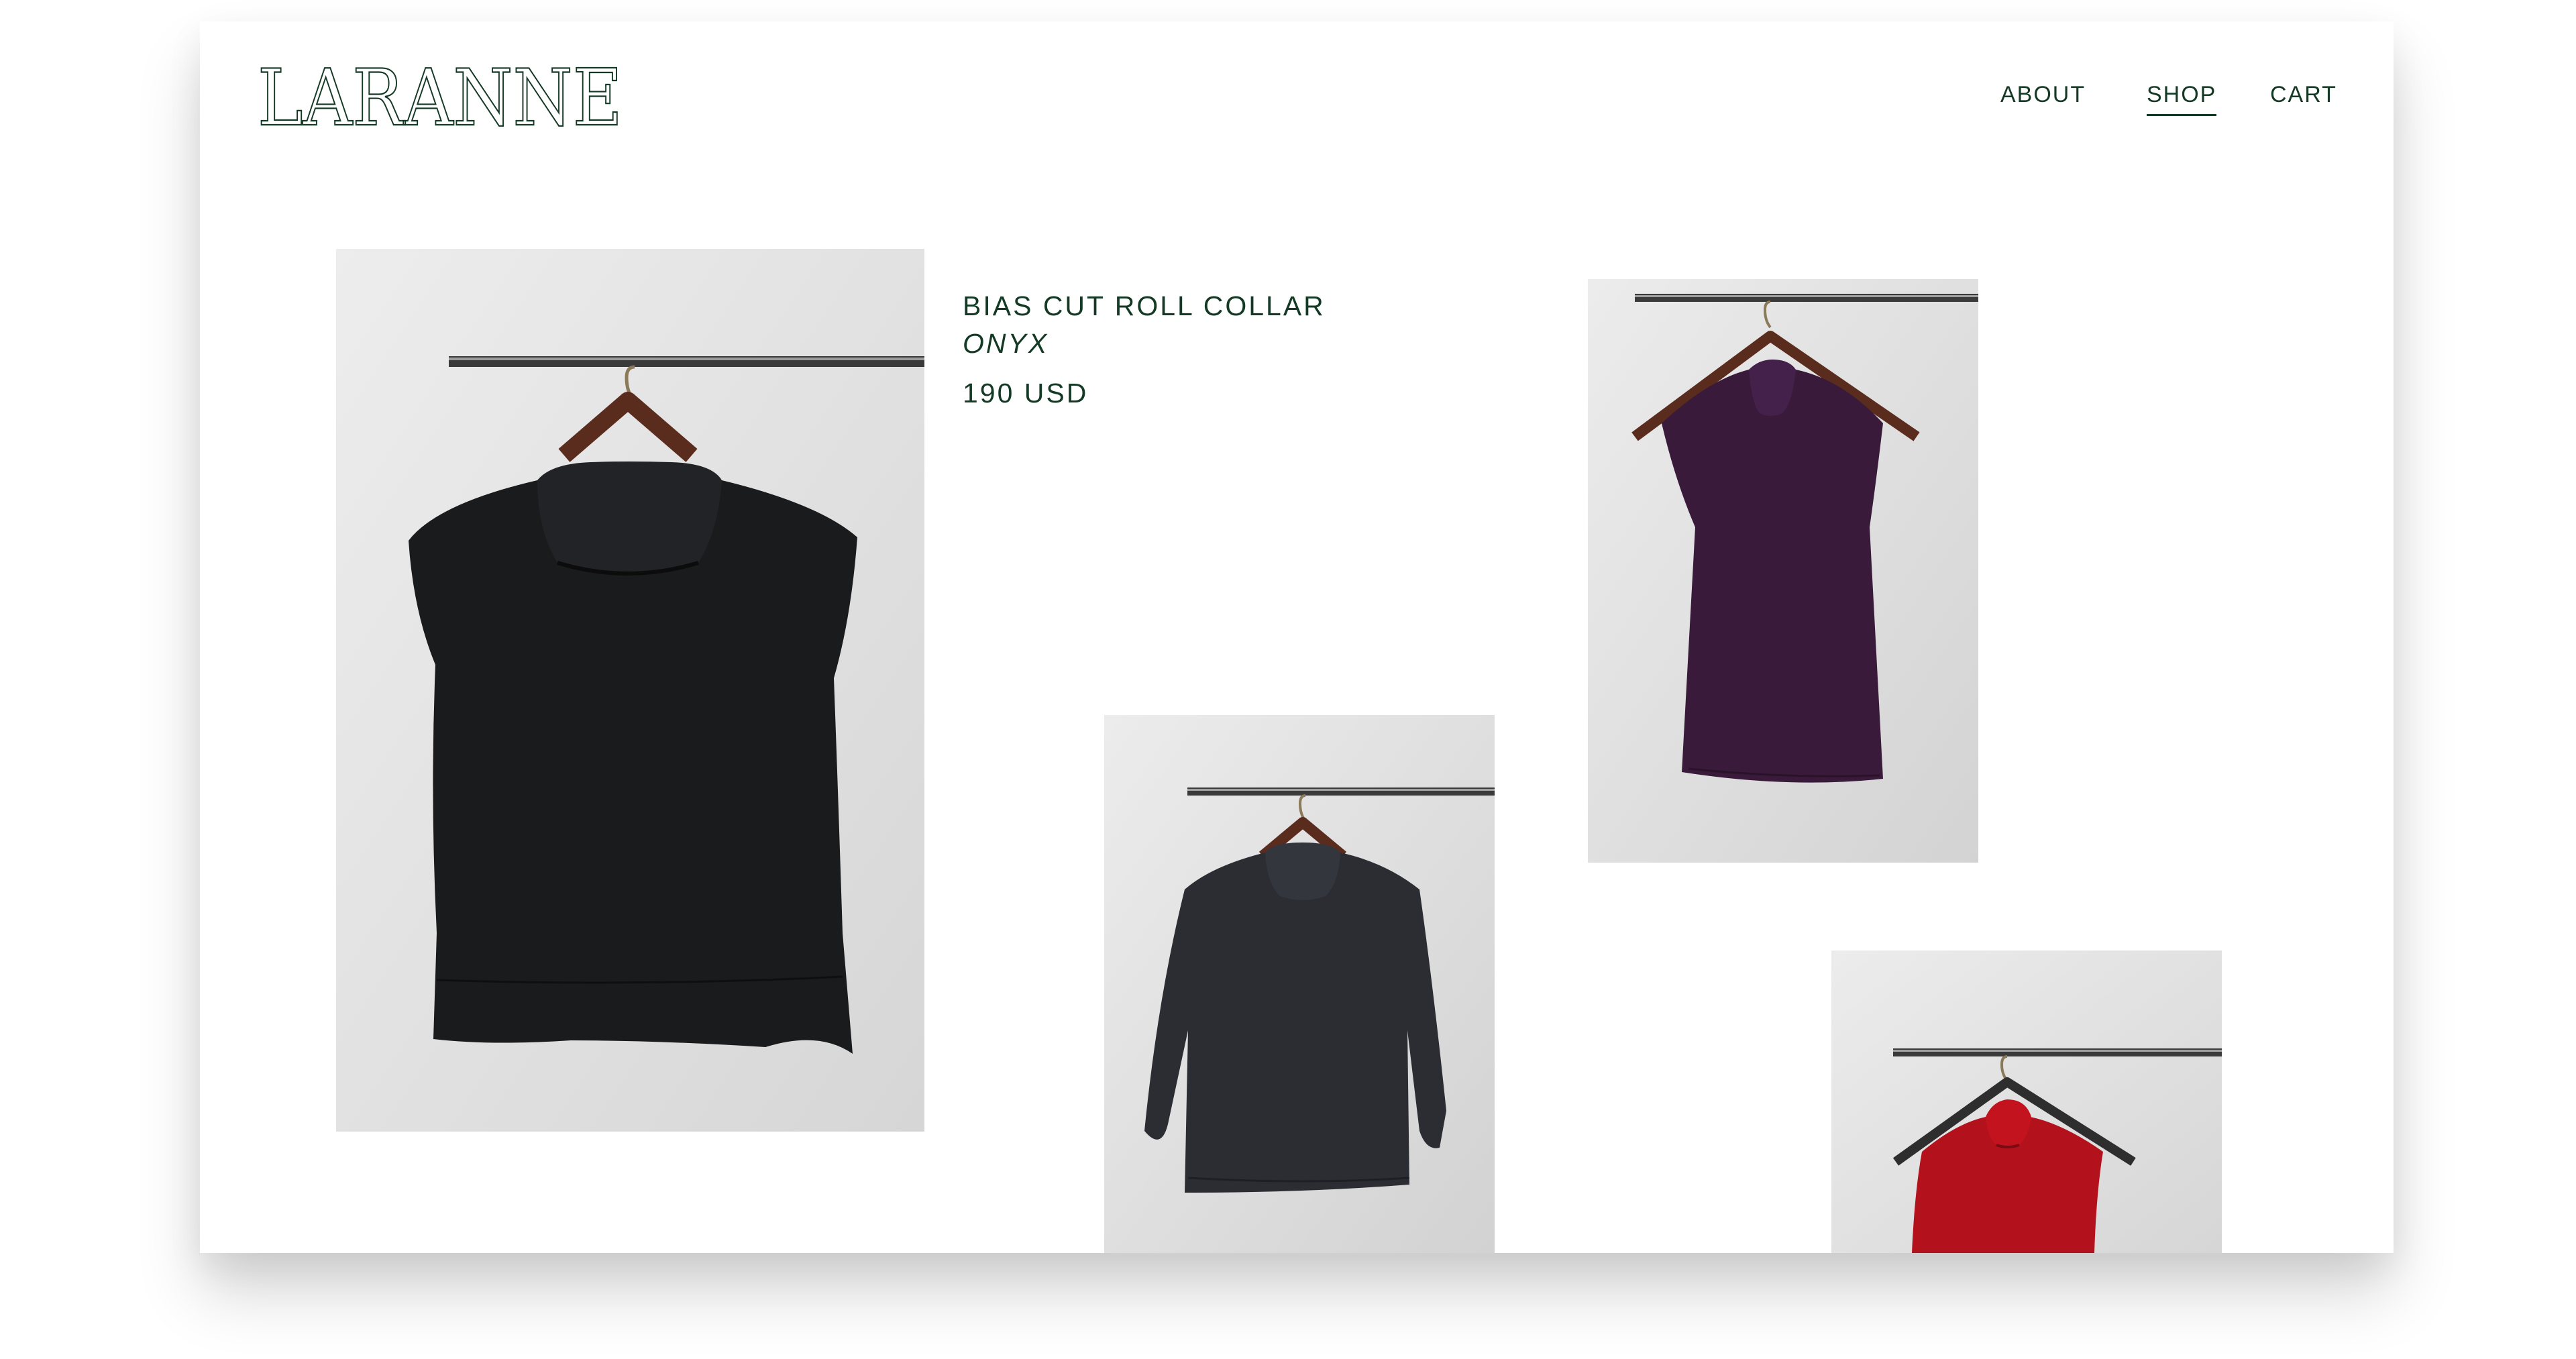  I want to click on active-nav-underline, so click(2182, 115).